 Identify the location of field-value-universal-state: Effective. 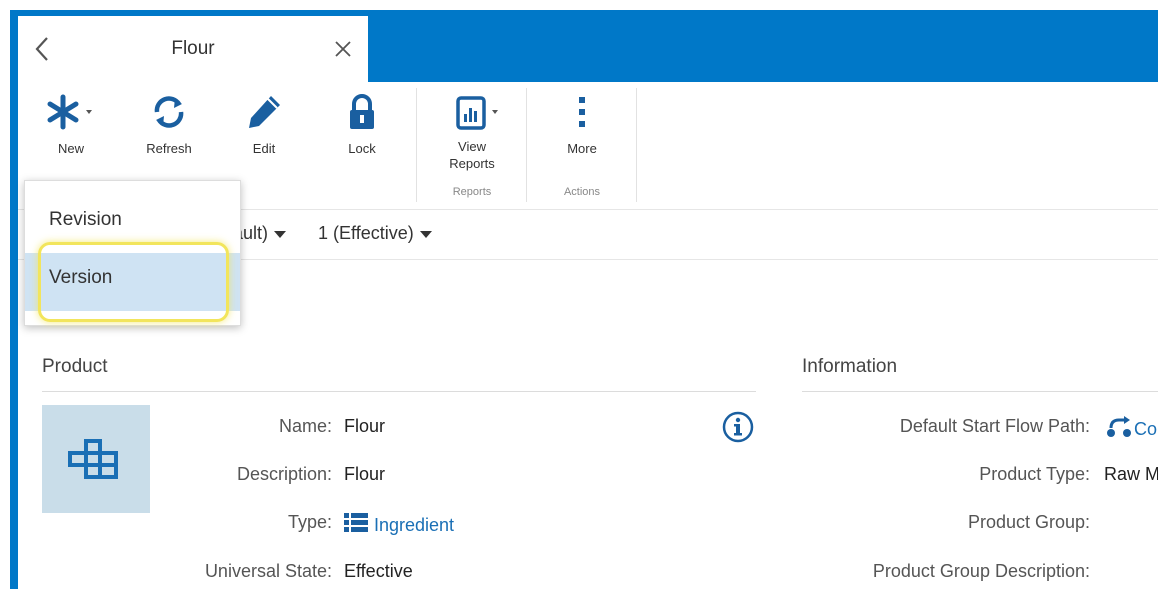
(378, 571).